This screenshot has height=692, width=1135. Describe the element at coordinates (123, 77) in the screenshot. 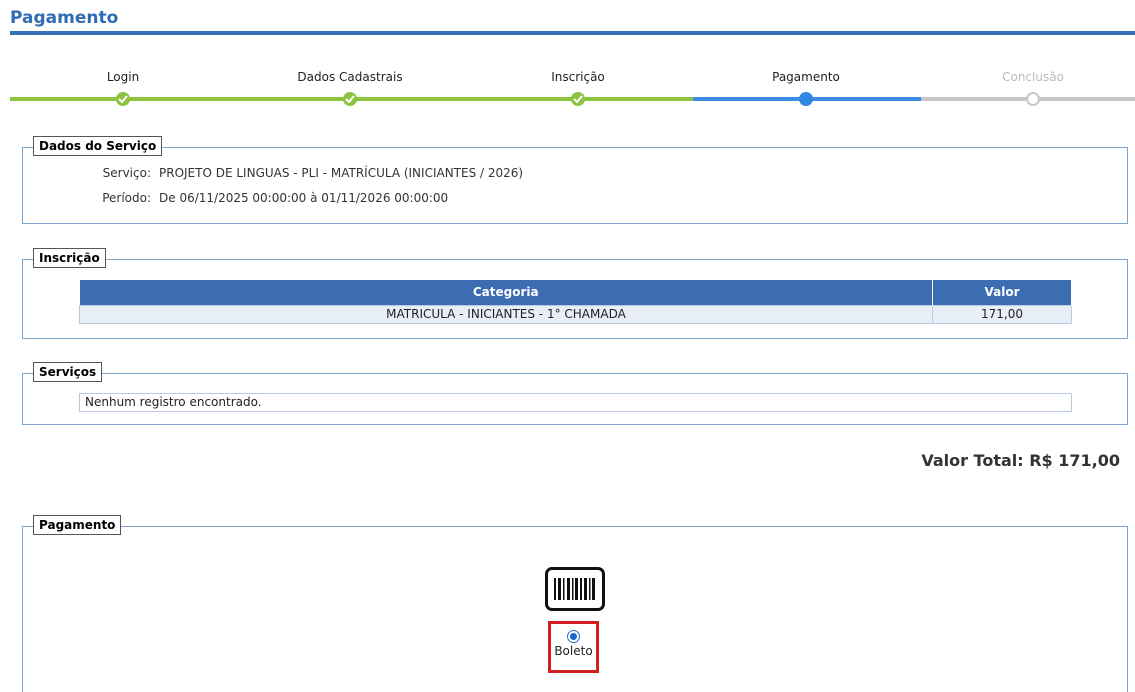

I see `step-login: Login` at that location.